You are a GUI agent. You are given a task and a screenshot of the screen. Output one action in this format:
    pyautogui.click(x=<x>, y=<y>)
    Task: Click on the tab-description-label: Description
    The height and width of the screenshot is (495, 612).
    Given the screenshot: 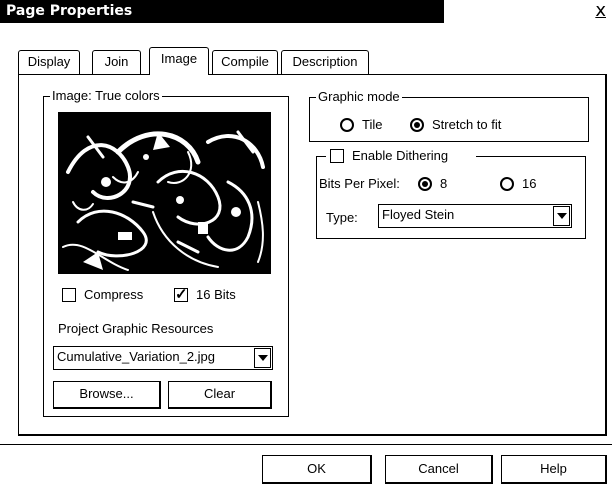 What is the action you would take?
    pyautogui.click(x=325, y=61)
    